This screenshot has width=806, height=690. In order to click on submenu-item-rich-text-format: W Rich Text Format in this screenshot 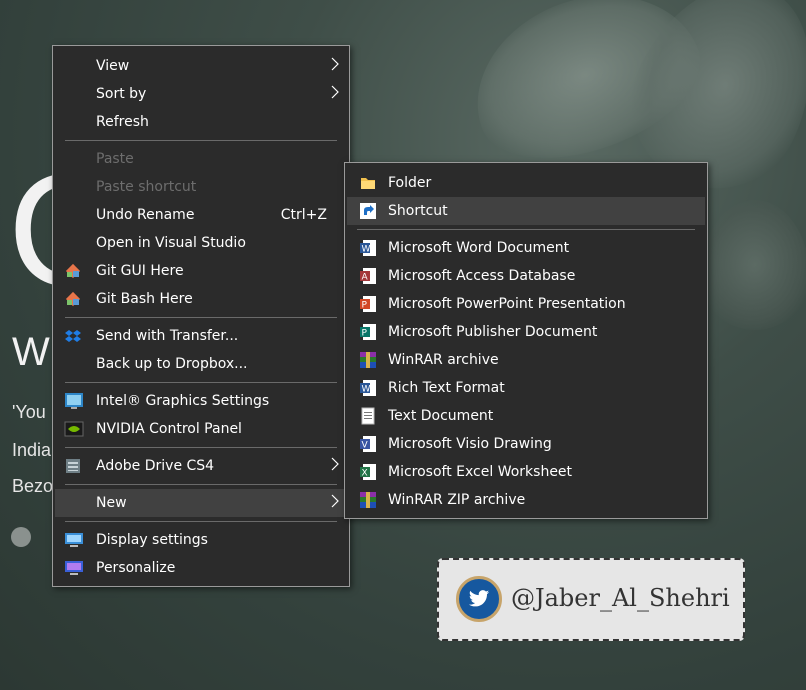, I will do `click(526, 388)`.